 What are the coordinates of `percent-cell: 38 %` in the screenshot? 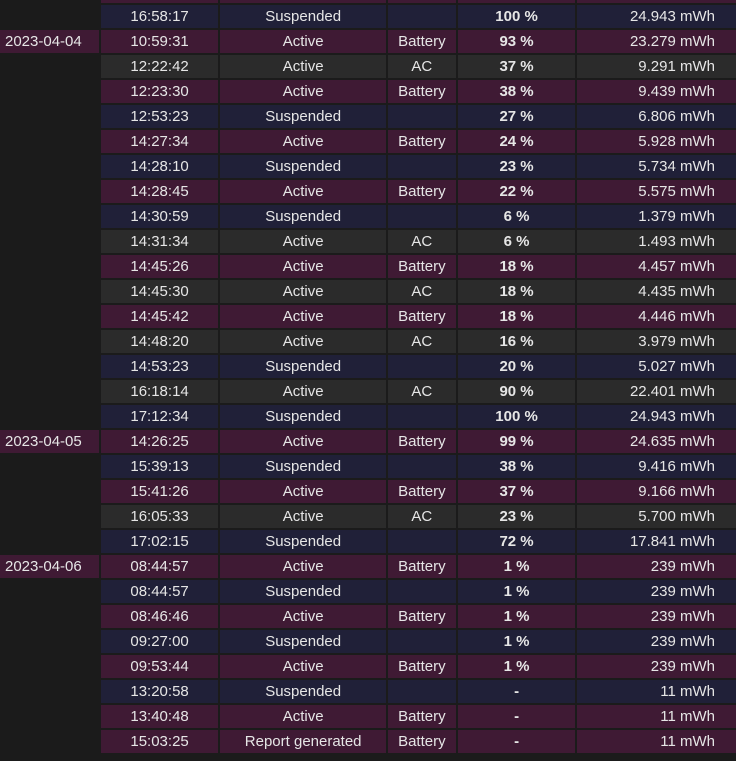 It's located at (516, 466).